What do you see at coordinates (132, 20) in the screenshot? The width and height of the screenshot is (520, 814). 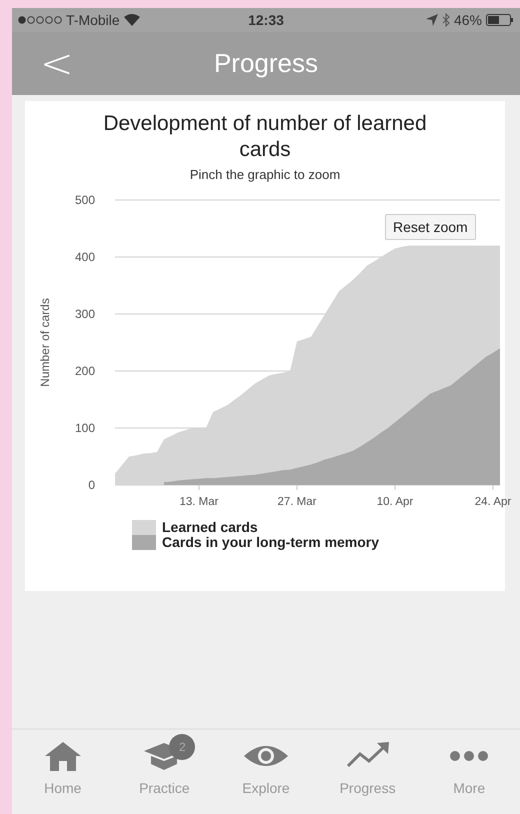 I see `wifi-icon` at bounding box center [132, 20].